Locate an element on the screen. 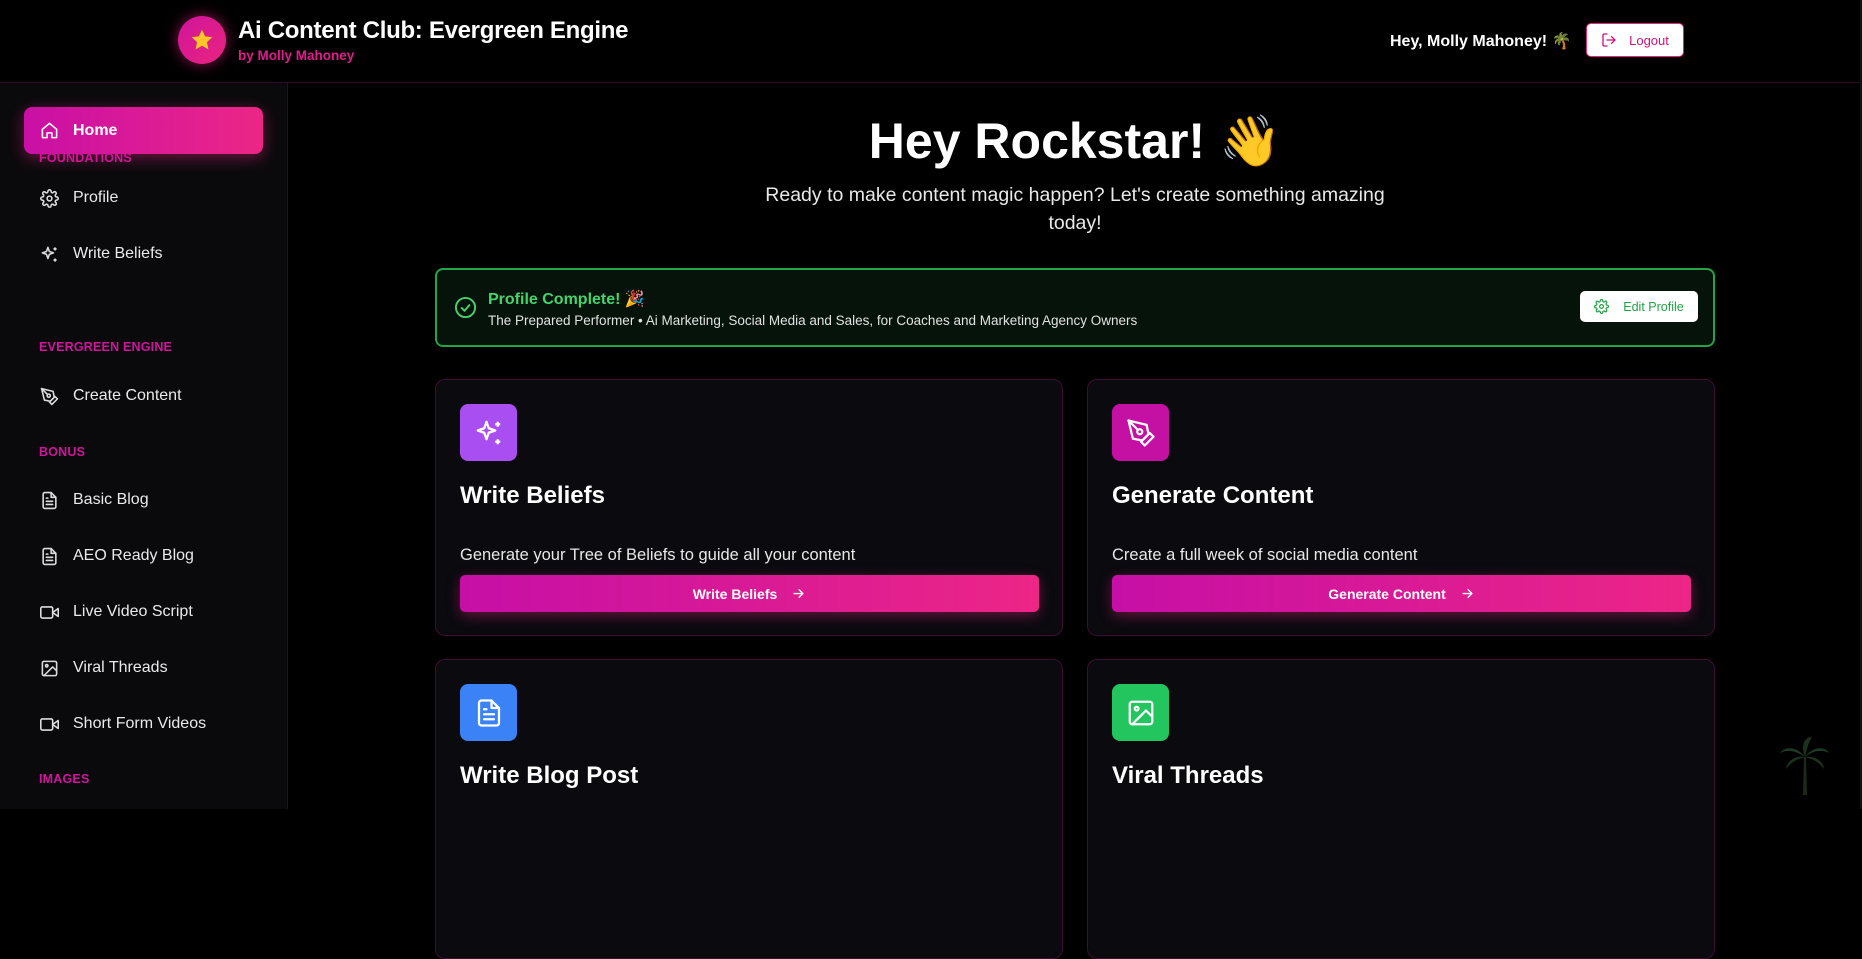 This screenshot has width=1862, height=959. sidebar-item-write-beliefs: Write Beliefs is located at coordinates (143, 254).